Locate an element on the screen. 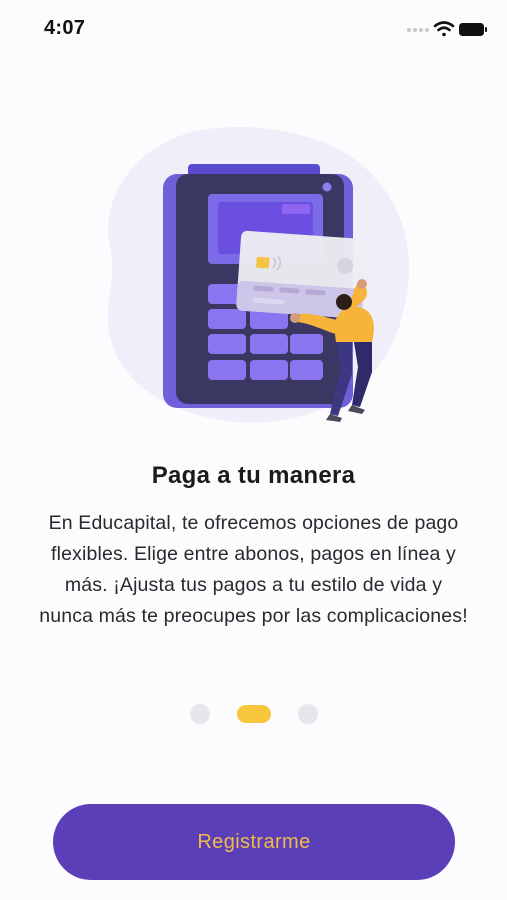  register-button: Registrarme is located at coordinates (254, 842).